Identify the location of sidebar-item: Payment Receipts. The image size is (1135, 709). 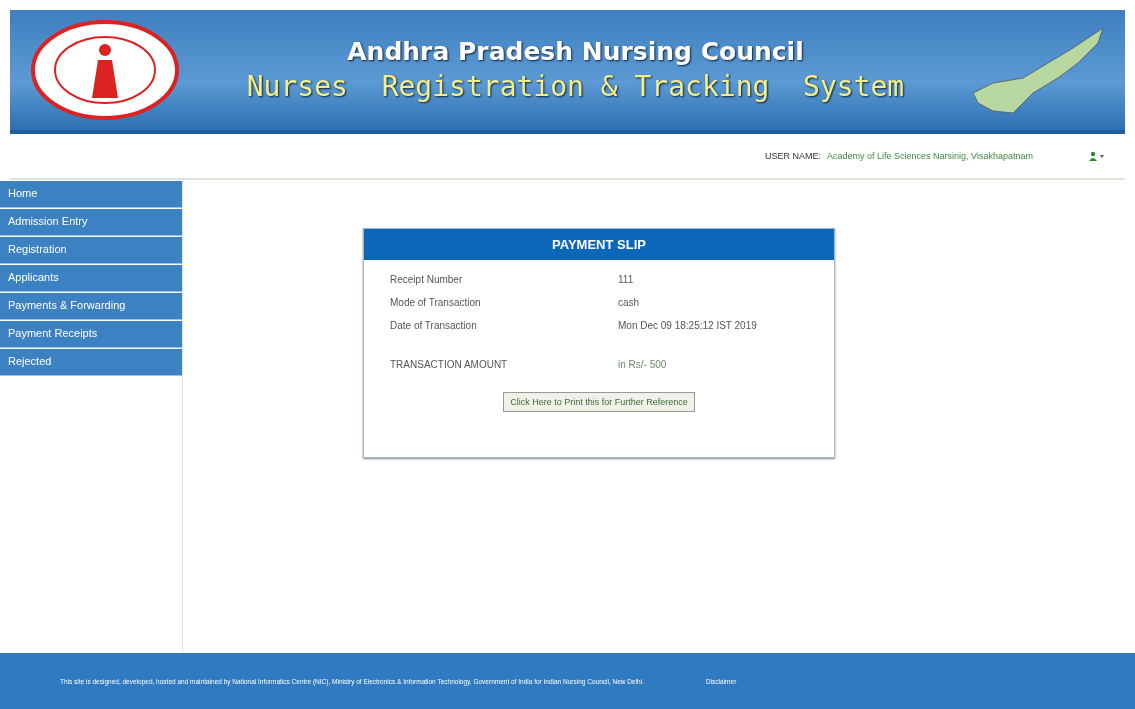
(91, 334).